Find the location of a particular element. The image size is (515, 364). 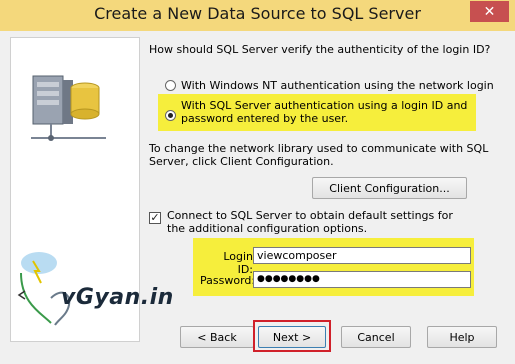

close-icon: ✕ is located at coordinates (489, 11).